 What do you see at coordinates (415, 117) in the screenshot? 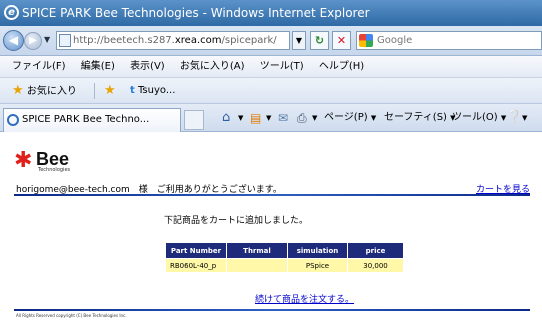
I see `safety-menu-label: セーフティ(S)` at bounding box center [415, 117].